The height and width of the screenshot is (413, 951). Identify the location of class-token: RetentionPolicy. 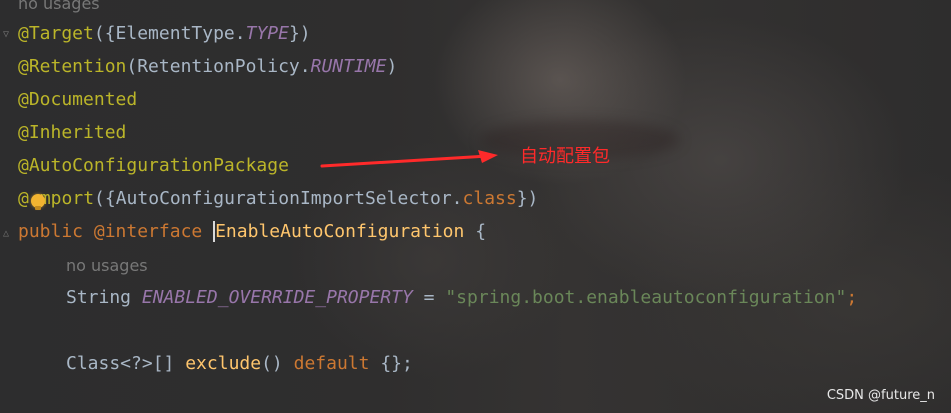
(218, 66).